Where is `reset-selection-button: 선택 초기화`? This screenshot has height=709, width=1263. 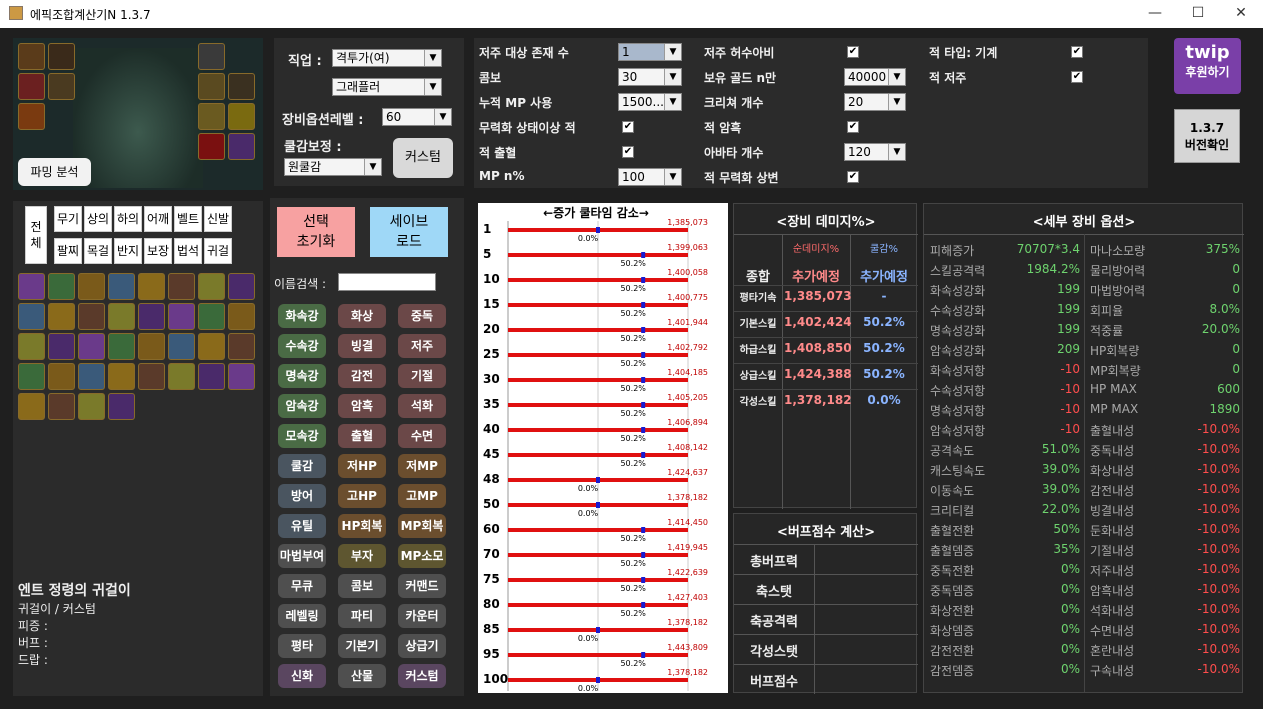
reset-selection-button: 선택 초기화 is located at coordinates (316, 232).